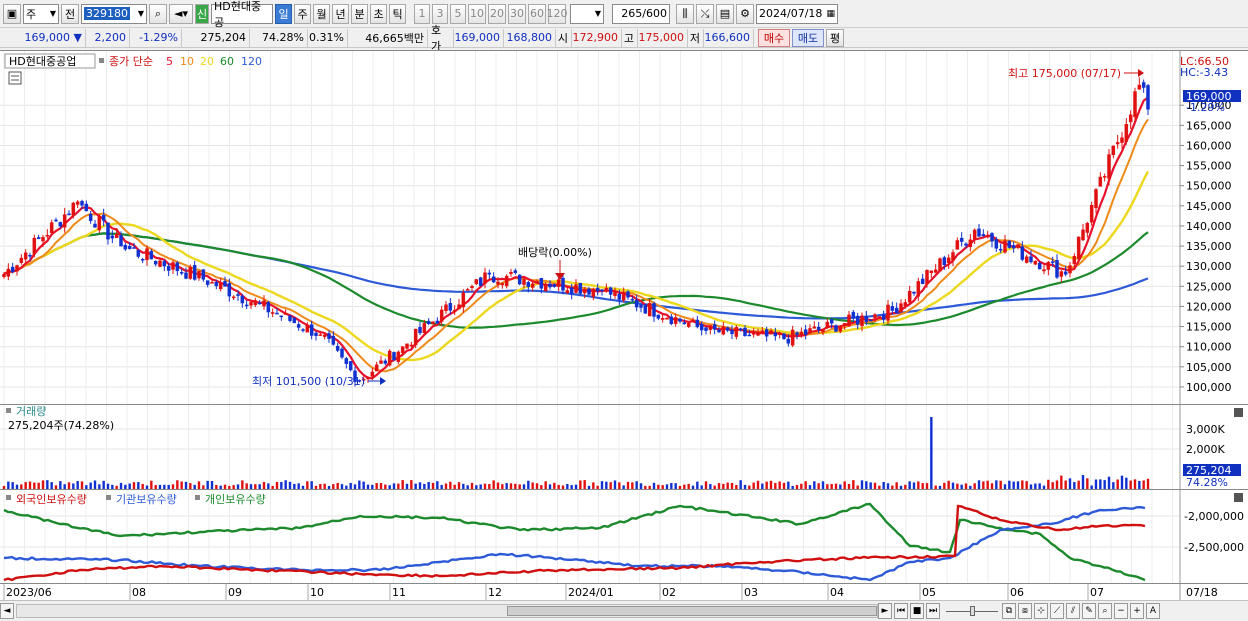 This screenshot has height=621, width=1248. Describe the element at coordinates (530, 37) in the screenshot. I see `quote-bid: 168,800` at that location.